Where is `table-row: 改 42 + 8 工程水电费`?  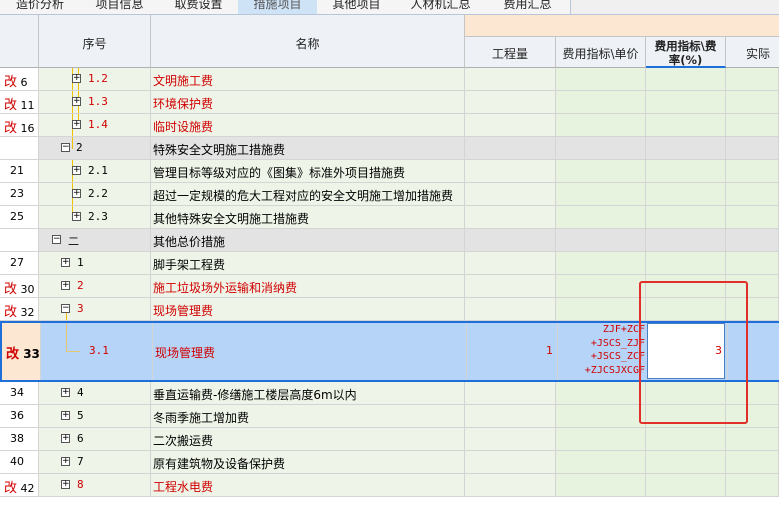 table-row: 改 42 + 8 工程水电费 is located at coordinates (389, 485).